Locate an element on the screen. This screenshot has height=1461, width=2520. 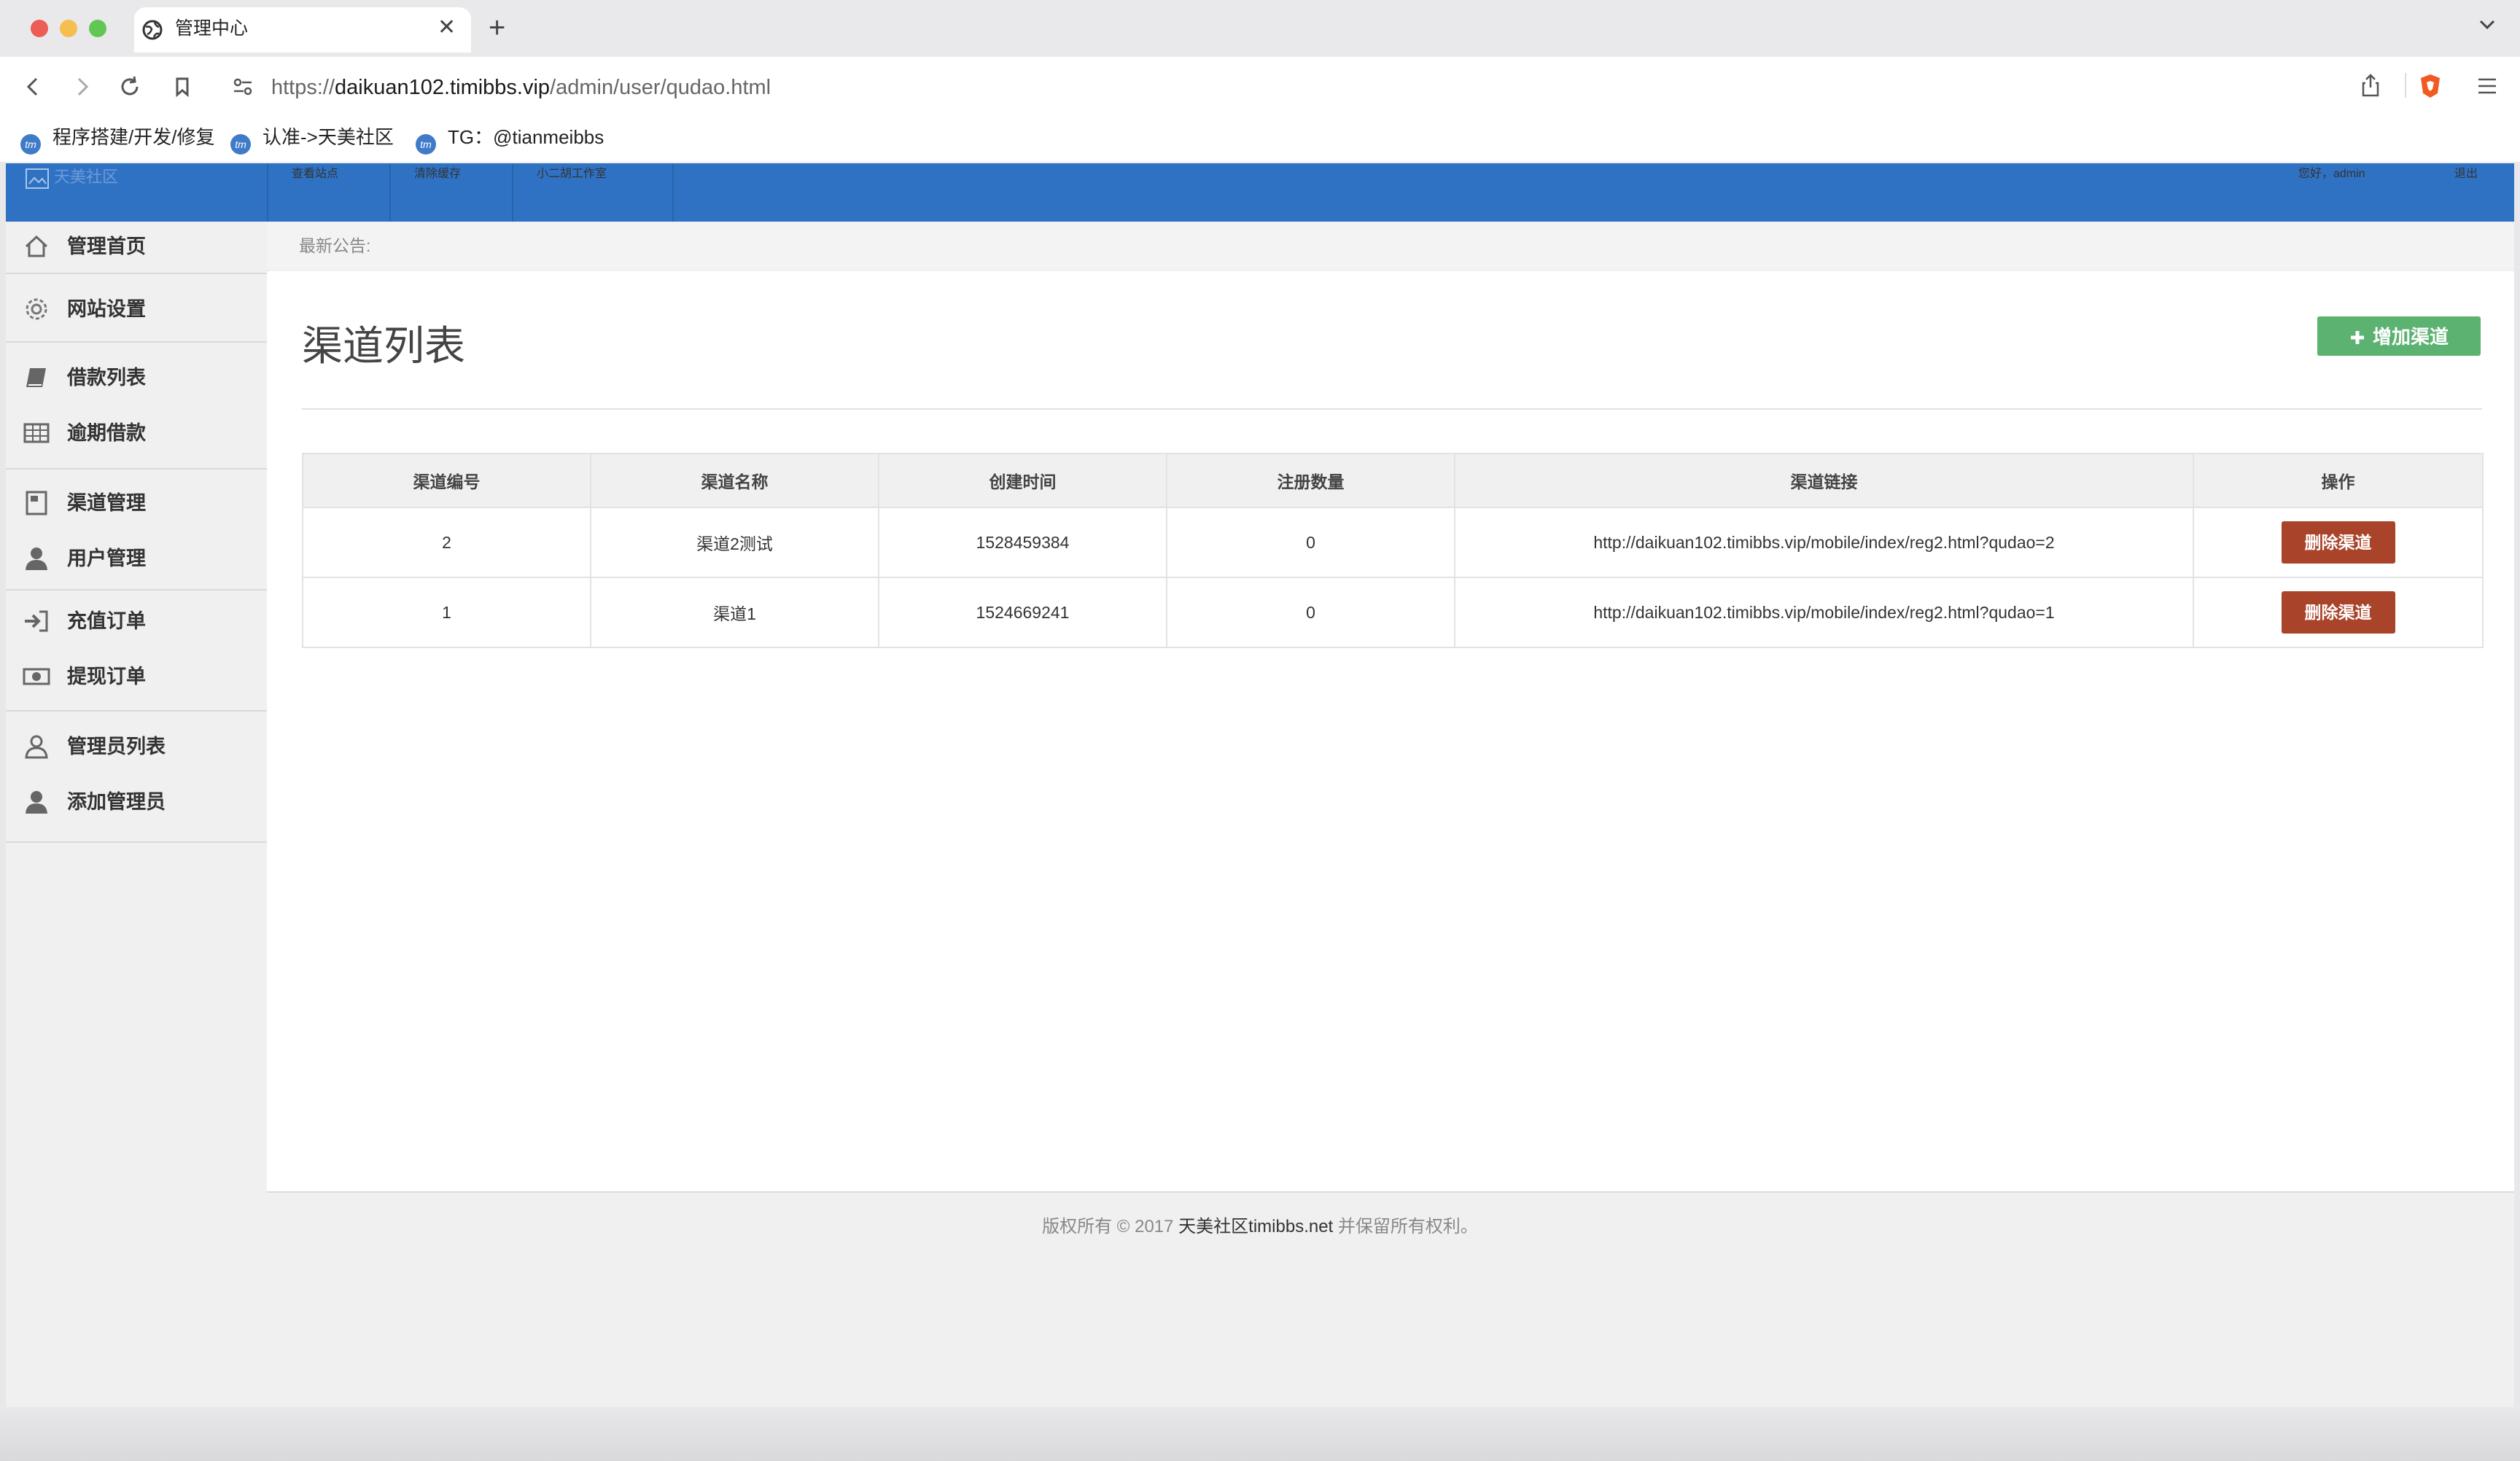
minimize-window-button is located at coordinates (68, 28).